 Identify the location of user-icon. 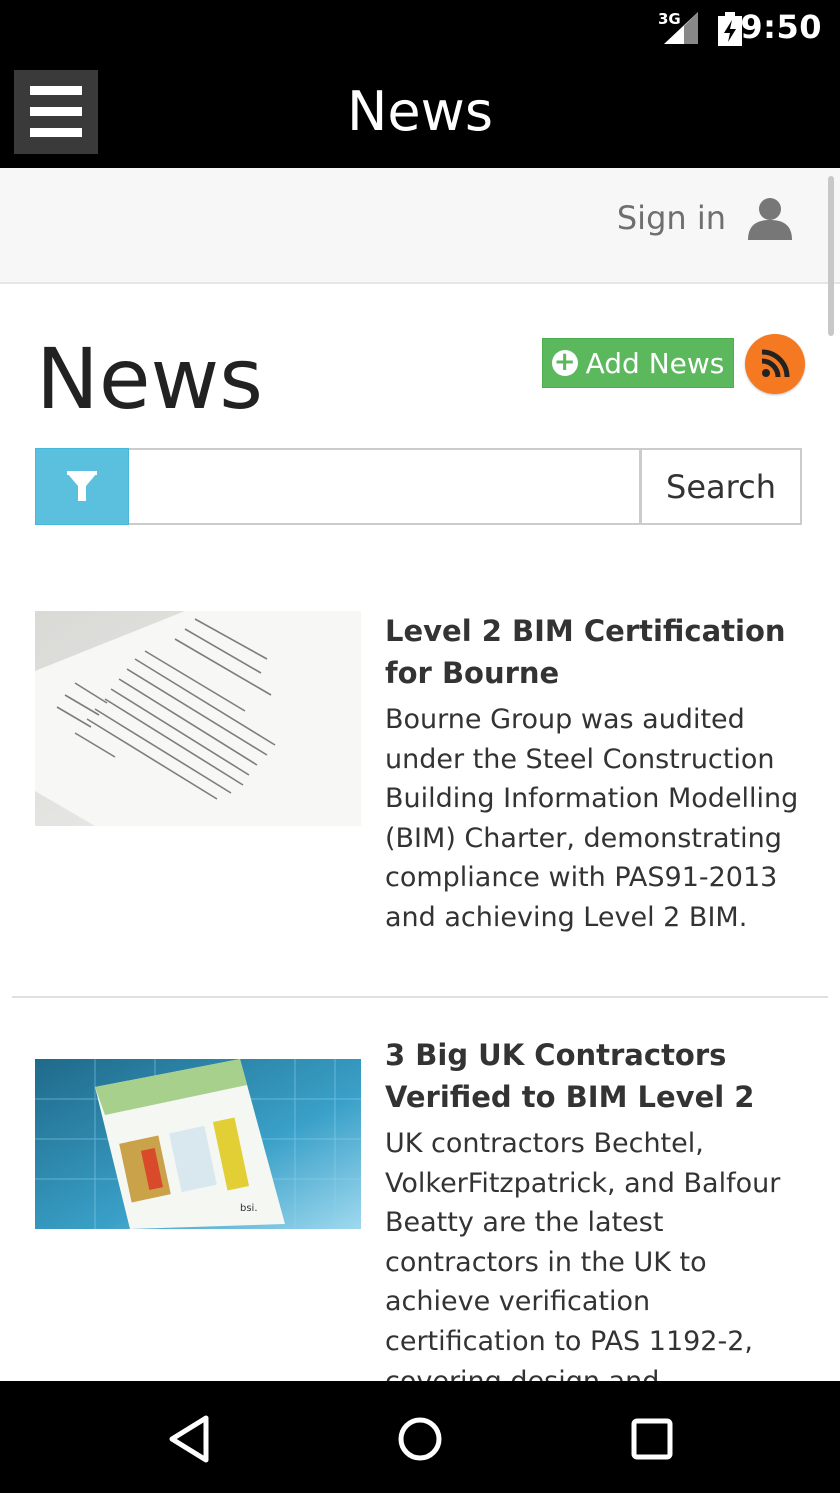
(770, 219).